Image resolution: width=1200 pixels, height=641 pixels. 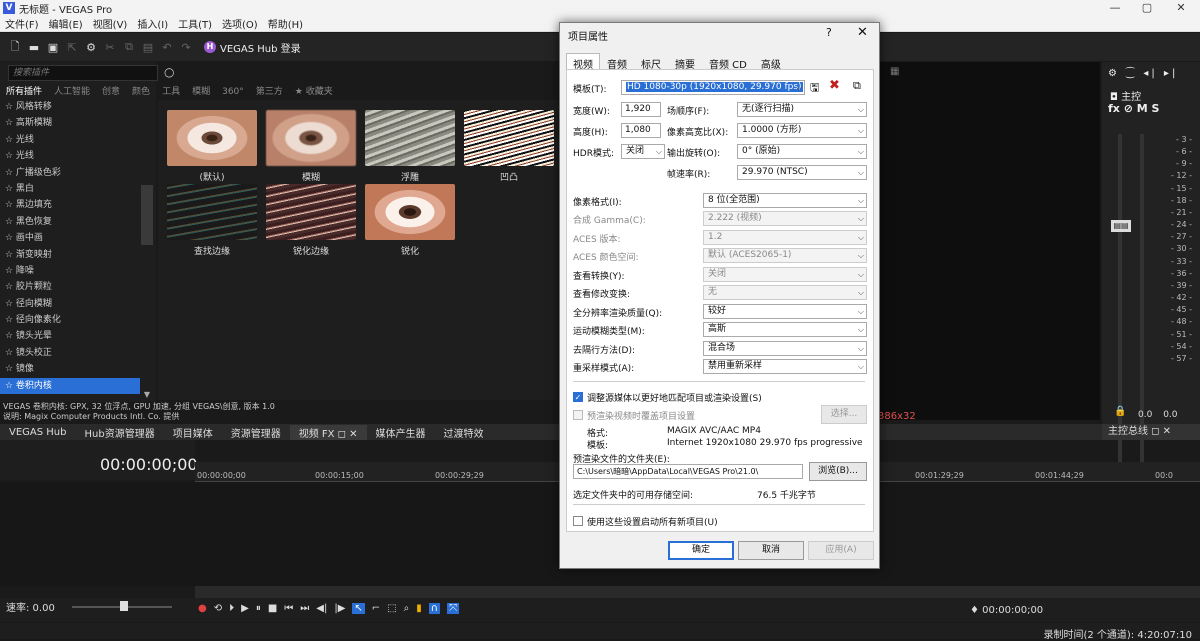 I want to click on cut-icon: ✂, so click(x=110, y=47).